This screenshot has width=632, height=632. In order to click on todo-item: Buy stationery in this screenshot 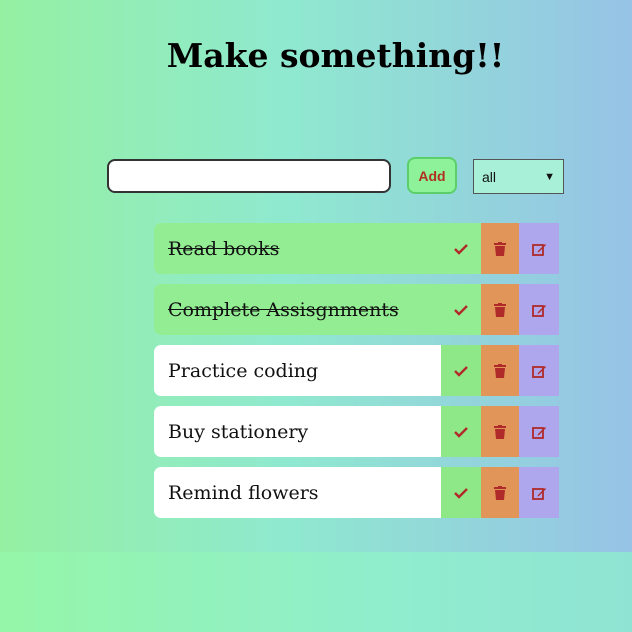, I will do `click(356, 431)`.